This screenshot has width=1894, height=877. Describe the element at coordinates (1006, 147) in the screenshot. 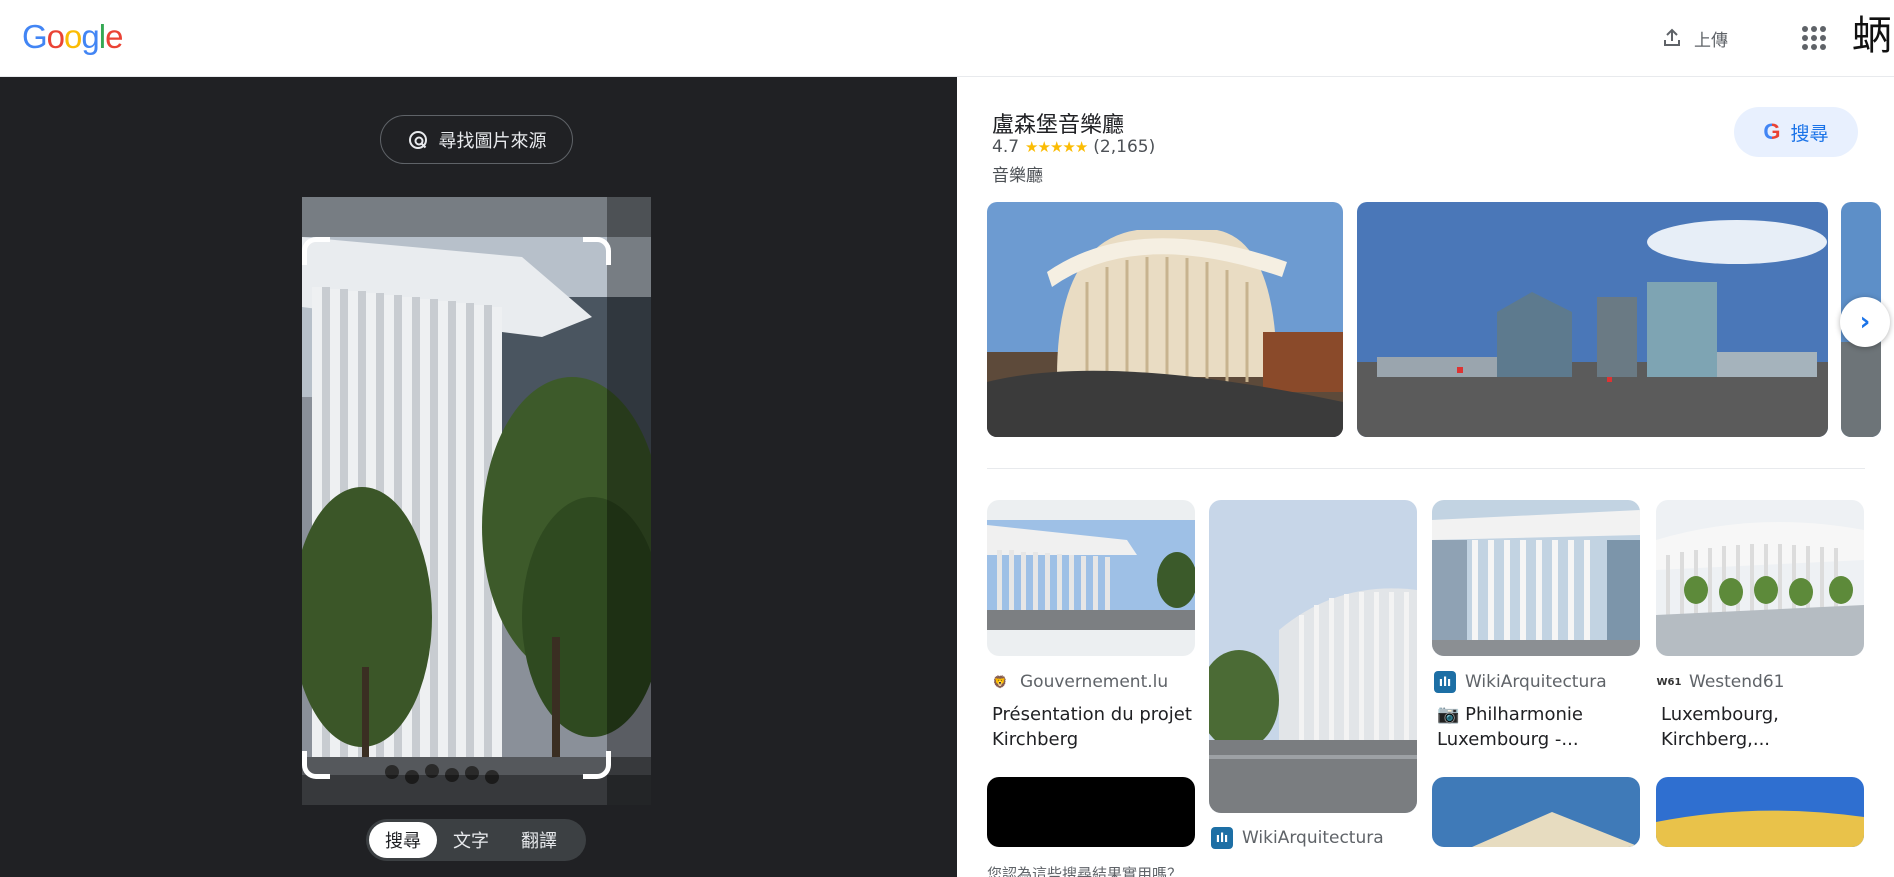

I see `rating-value: 4.7` at that location.